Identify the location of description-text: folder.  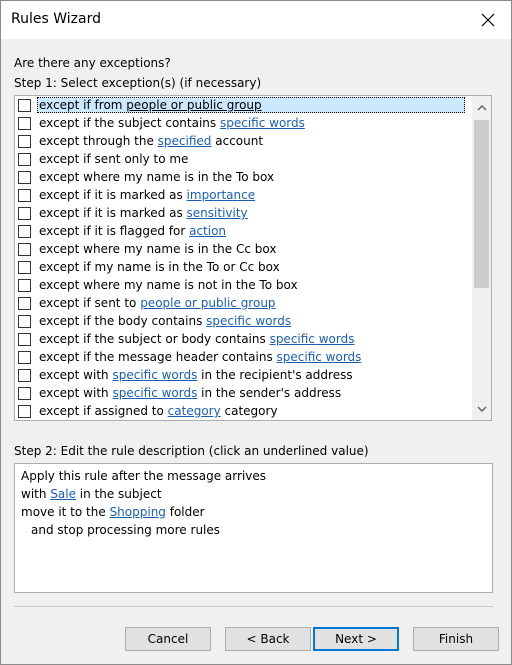
(185, 512).